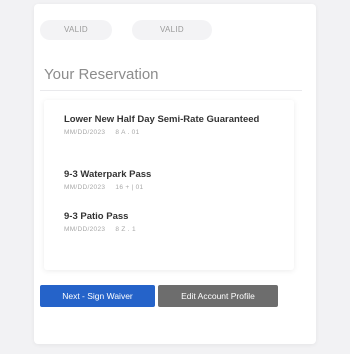  I want to click on section-divider, so click(171, 90).